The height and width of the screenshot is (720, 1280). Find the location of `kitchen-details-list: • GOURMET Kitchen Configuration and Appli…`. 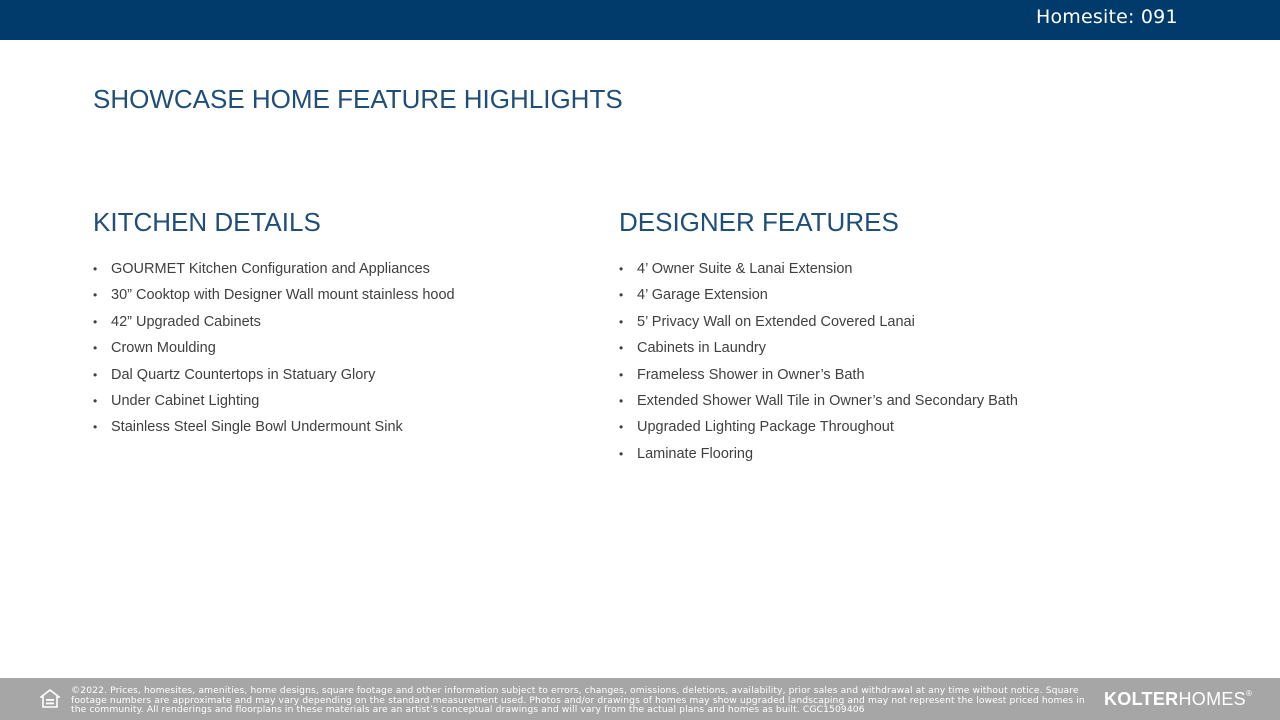

kitchen-details-list: • GOURMET Kitchen Configuration and Appli… is located at coordinates (333, 353).